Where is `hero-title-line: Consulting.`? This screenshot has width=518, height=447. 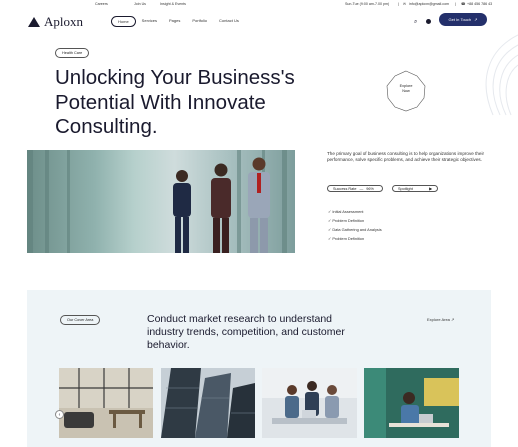
hero-title-line: Consulting. is located at coordinates (106, 126).